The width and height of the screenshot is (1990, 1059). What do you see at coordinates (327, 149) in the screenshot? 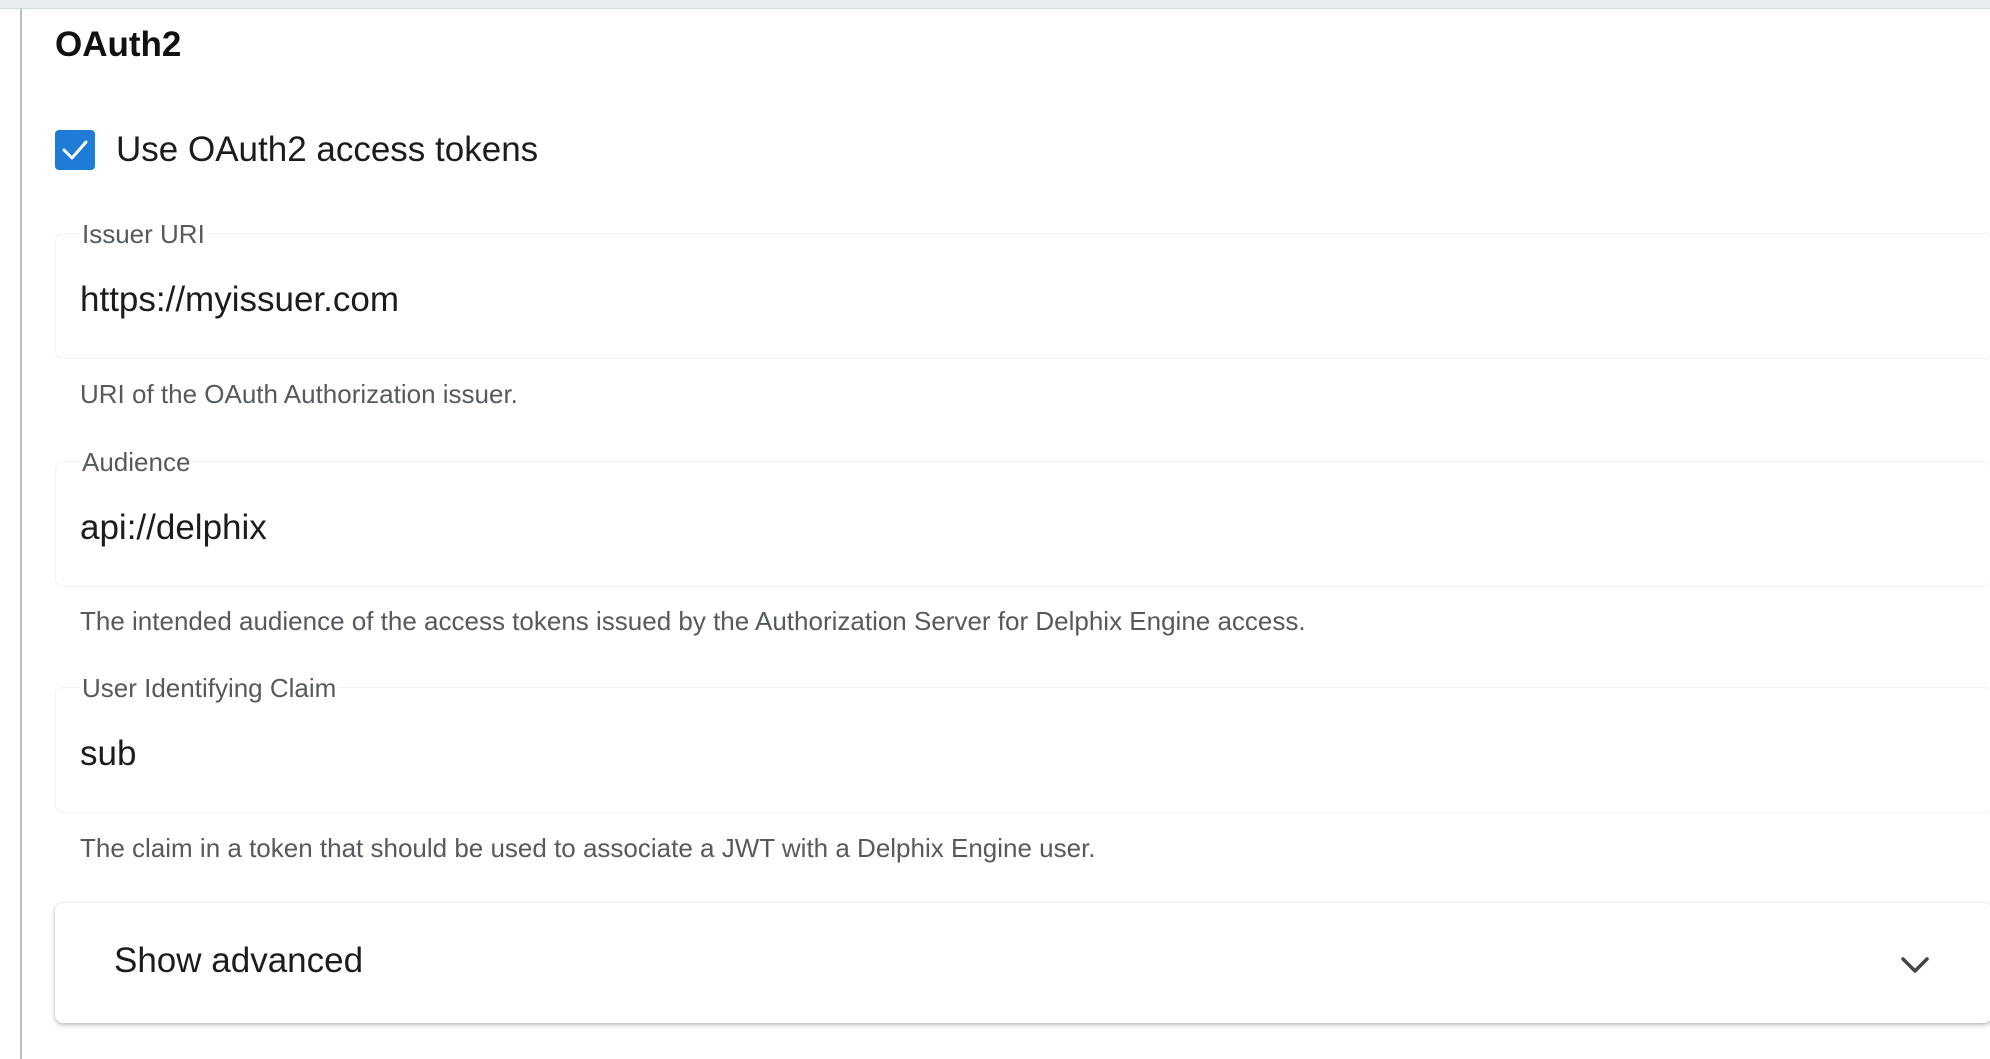
I see `use-oauth2-label: Use OAuth2 access tokens` at bounding box center [327, 149].